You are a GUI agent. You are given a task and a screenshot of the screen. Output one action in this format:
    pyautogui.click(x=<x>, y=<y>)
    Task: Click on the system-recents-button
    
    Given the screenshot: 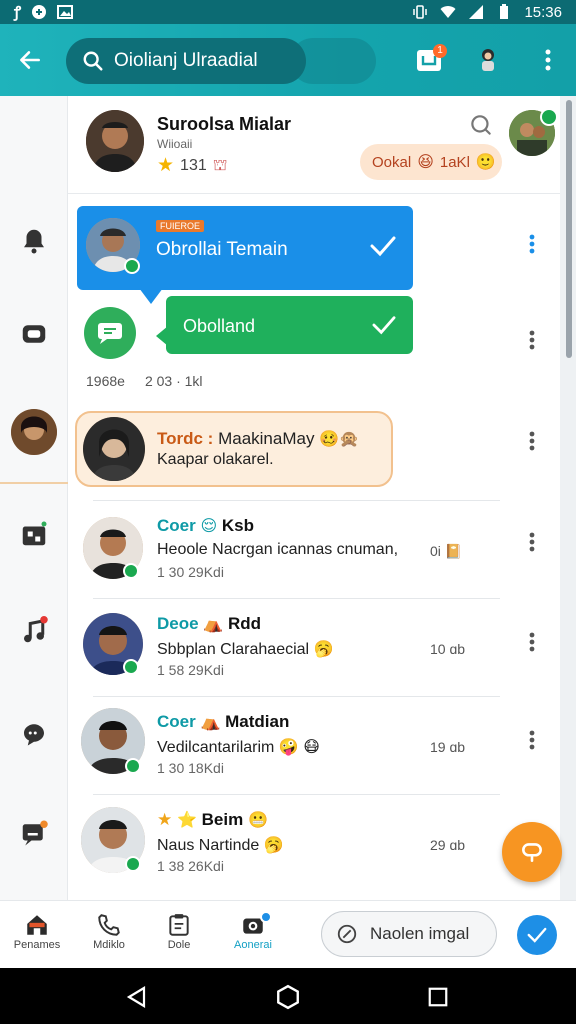 What is the action you would take?
    pyautogui.click(x=438, y=997)
    